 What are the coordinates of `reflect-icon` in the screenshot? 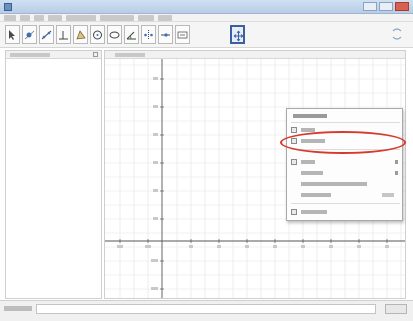 It's located at (148, 35).